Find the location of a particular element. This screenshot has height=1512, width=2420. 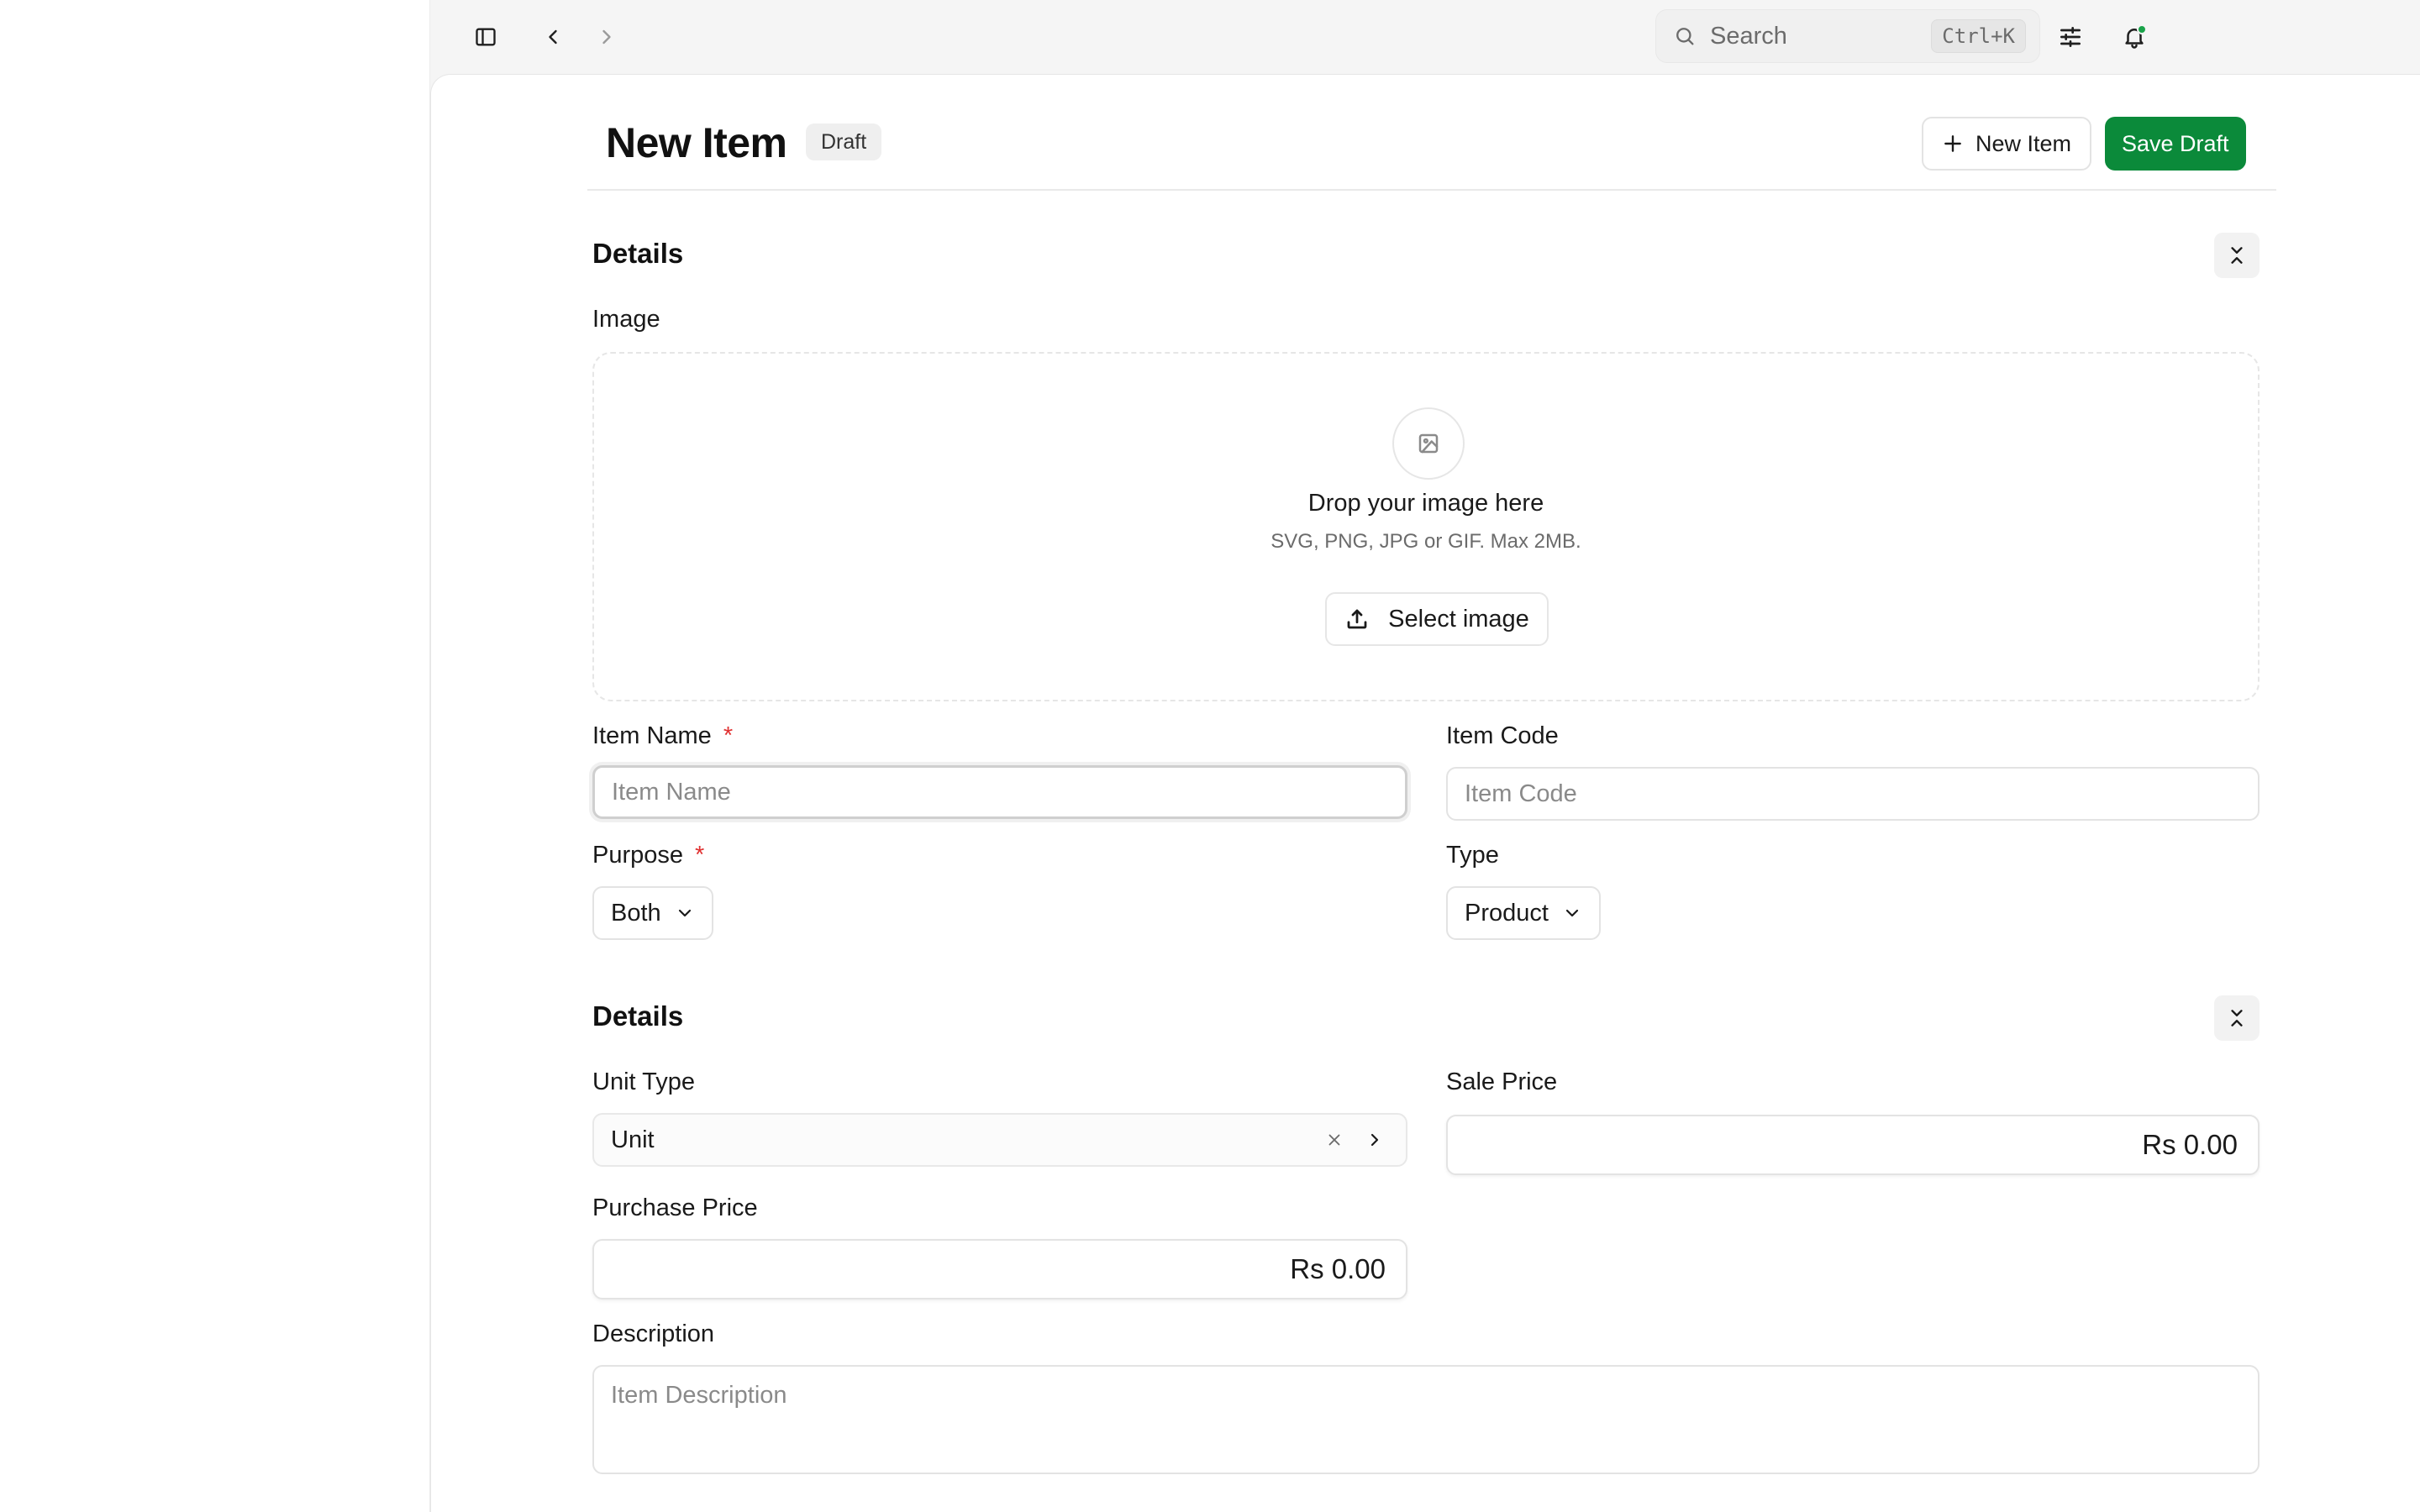

item-code-label: Item Code is located at coordinates (1502, 735).